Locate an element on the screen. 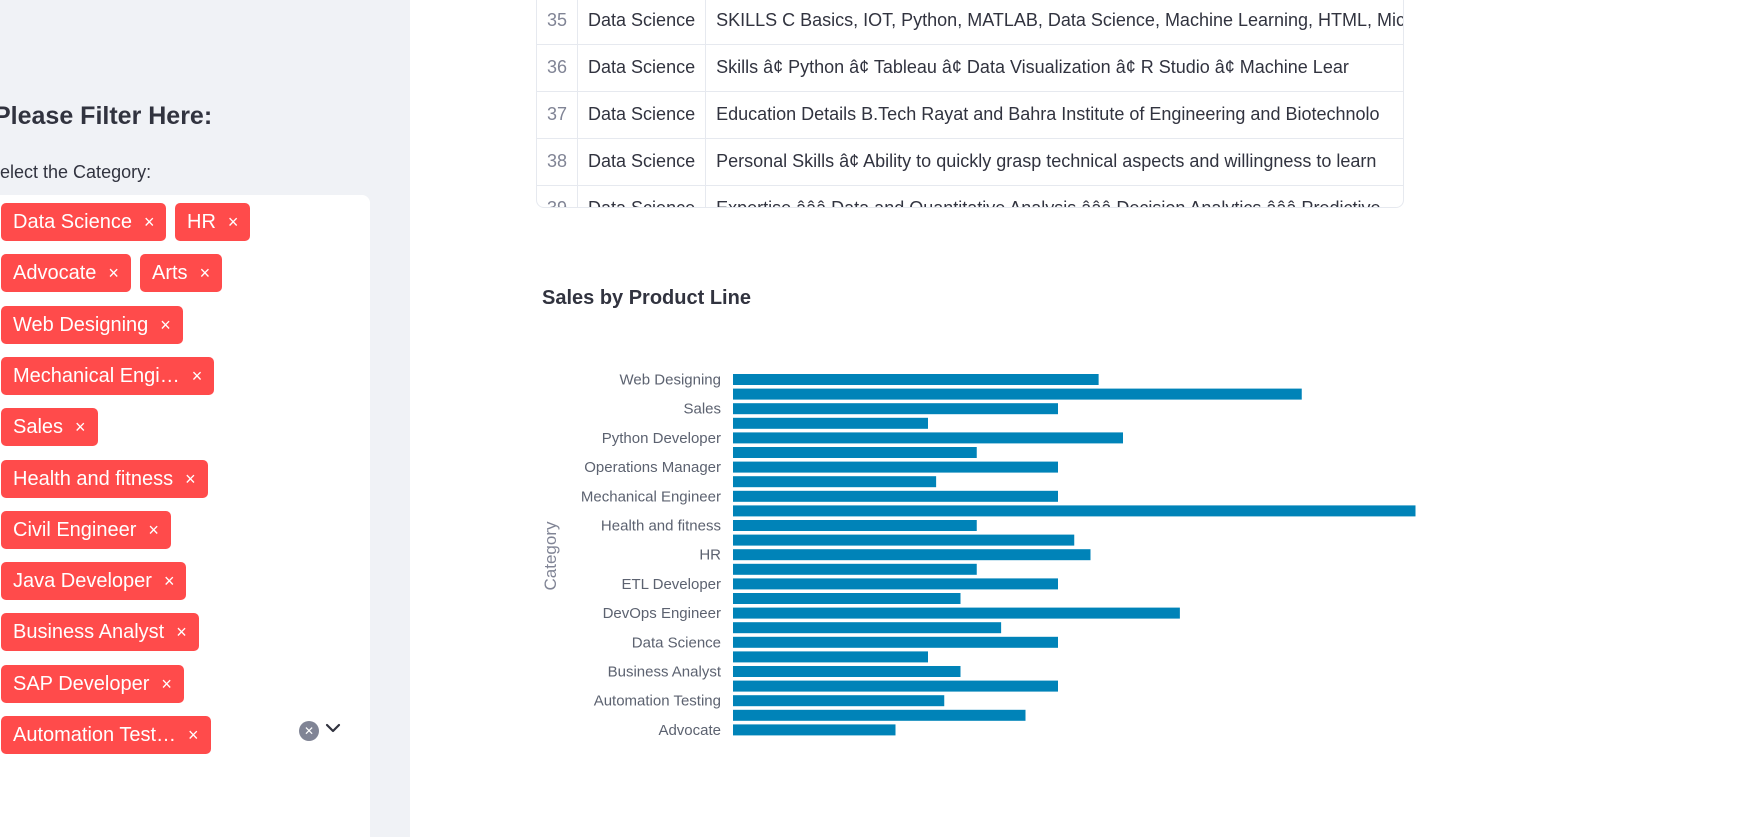 The height and width of the screenshot is (837, 1743). chip-label: Arts is located at coordinates (170, 273).